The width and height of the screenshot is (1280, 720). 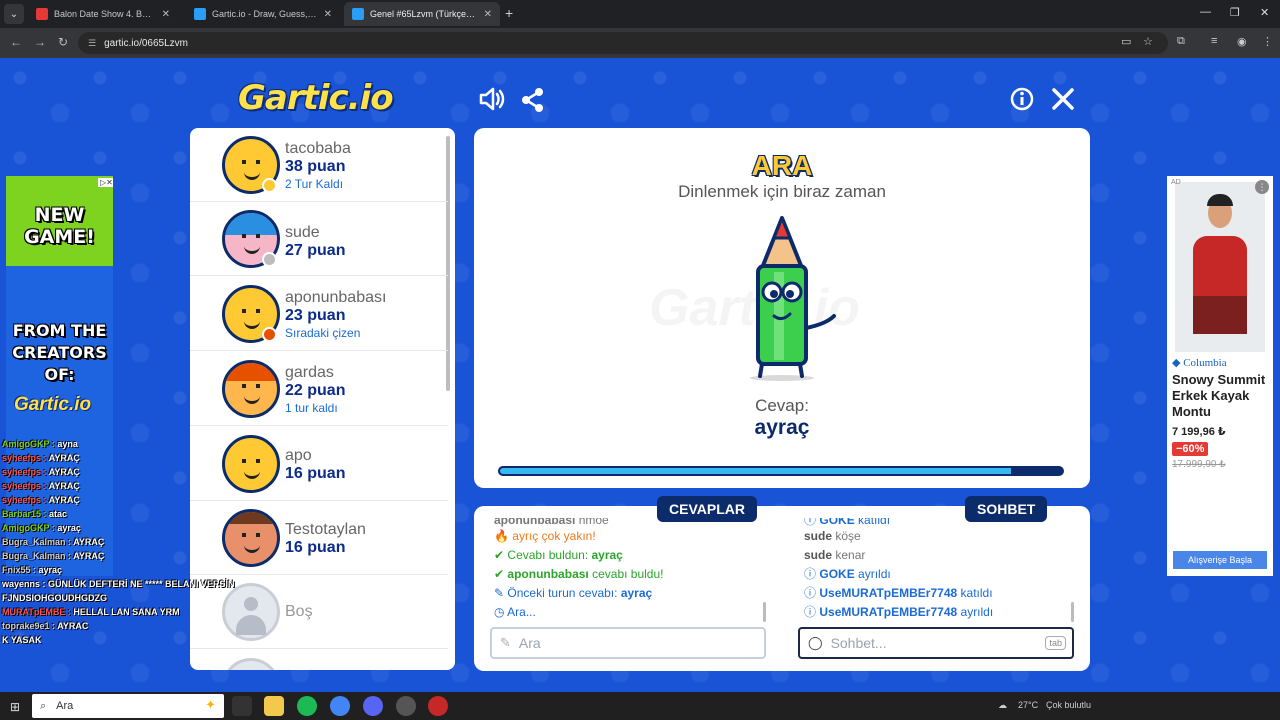 What do you see at coordinates (251, 389) in the screenshot?
I see `avatar` at bounding box center [251, 389].